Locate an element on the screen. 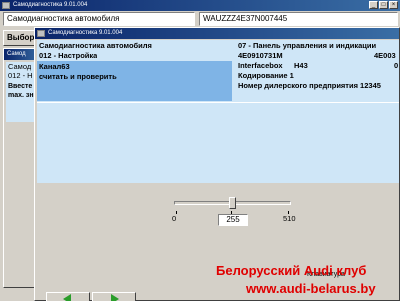 The image size is (400, 301). app-icon is located at coordinates (6, 5).